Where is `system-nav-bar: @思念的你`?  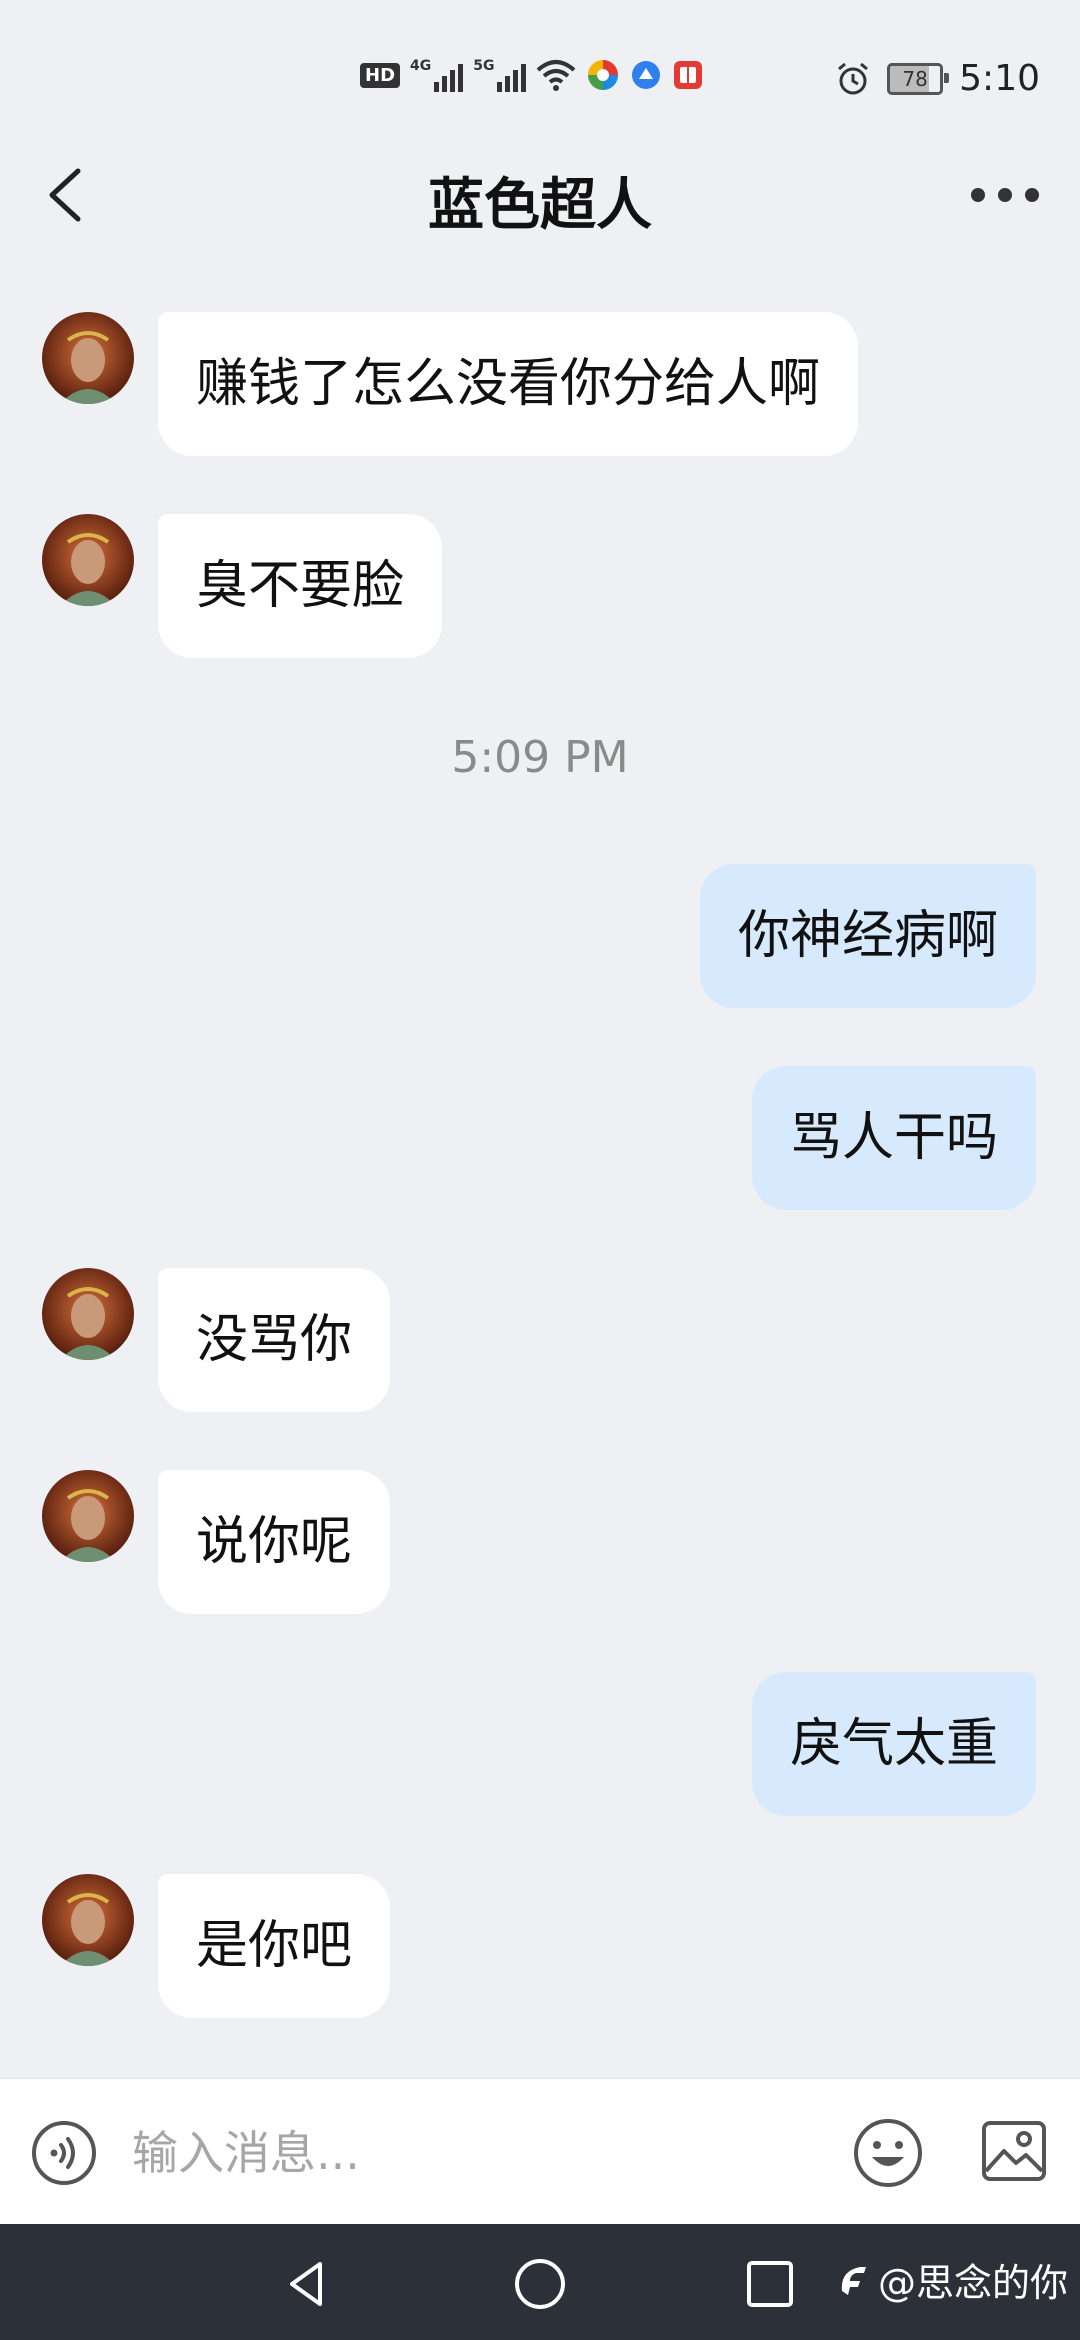 system-nav-bar: @思念的你 is located at coordinates (540, 2282).